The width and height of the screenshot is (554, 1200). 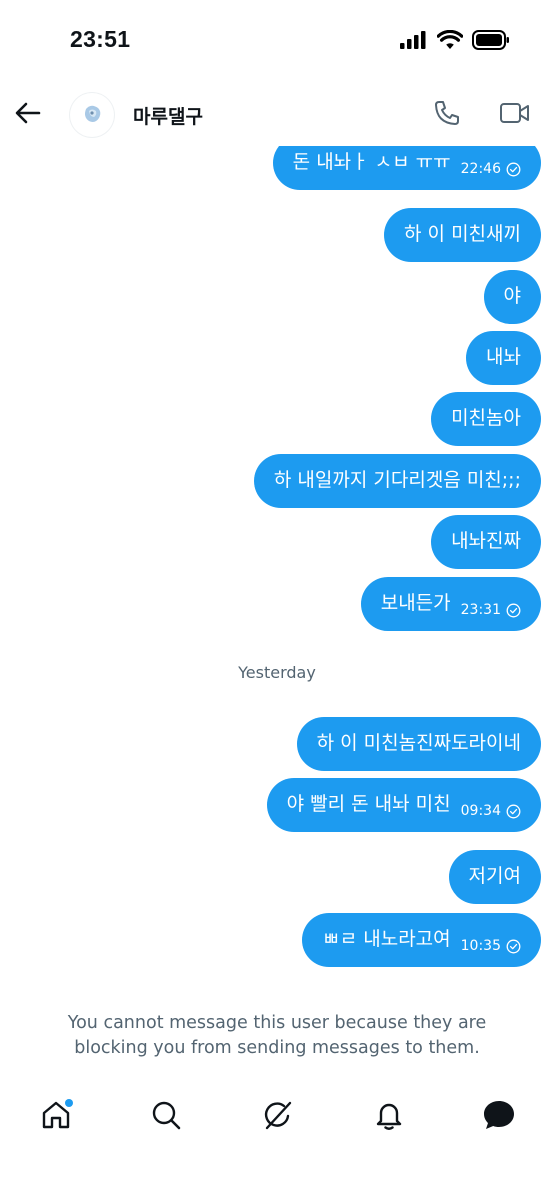 I want to click on message-icon, so click(x=499, y=1117).